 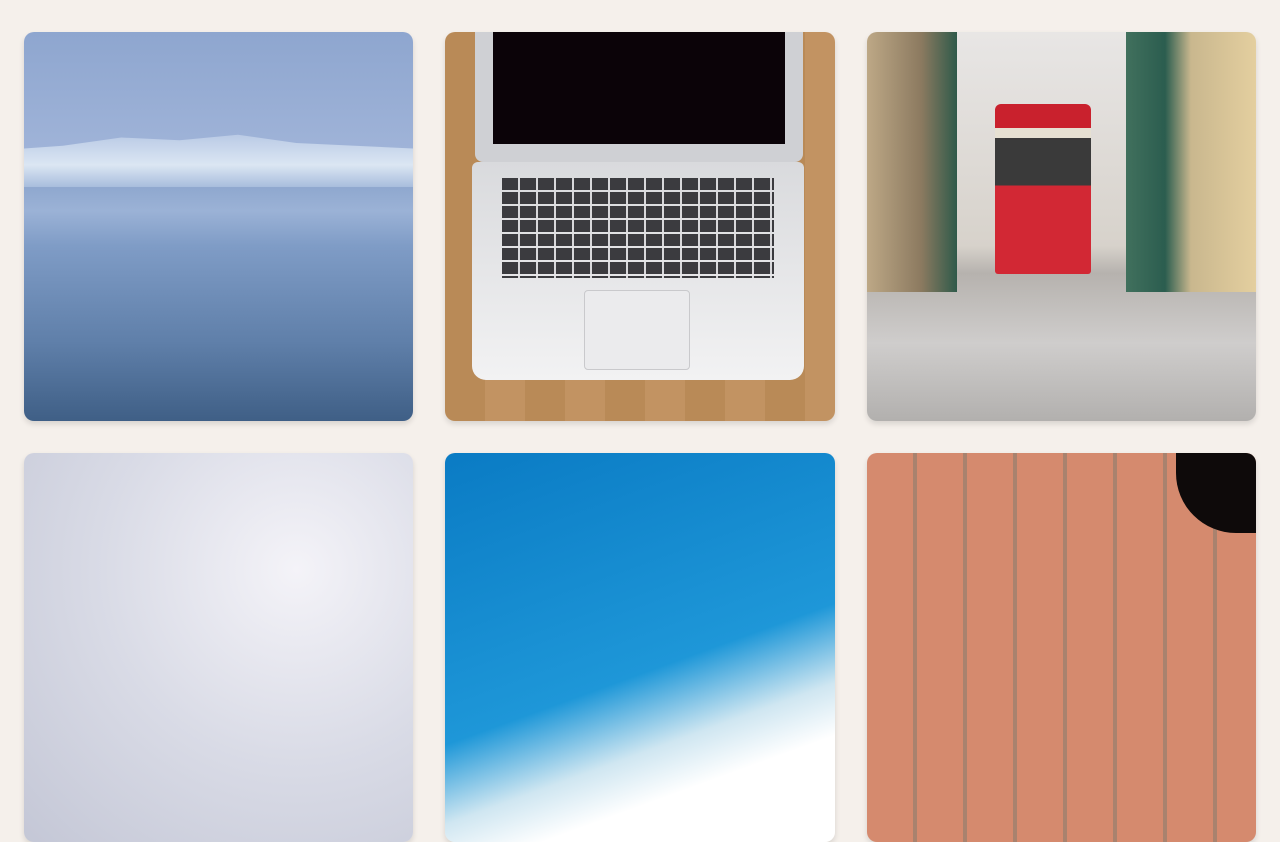 I want to click on gallery-image-glacier-lake, so click(x=218, y=226).